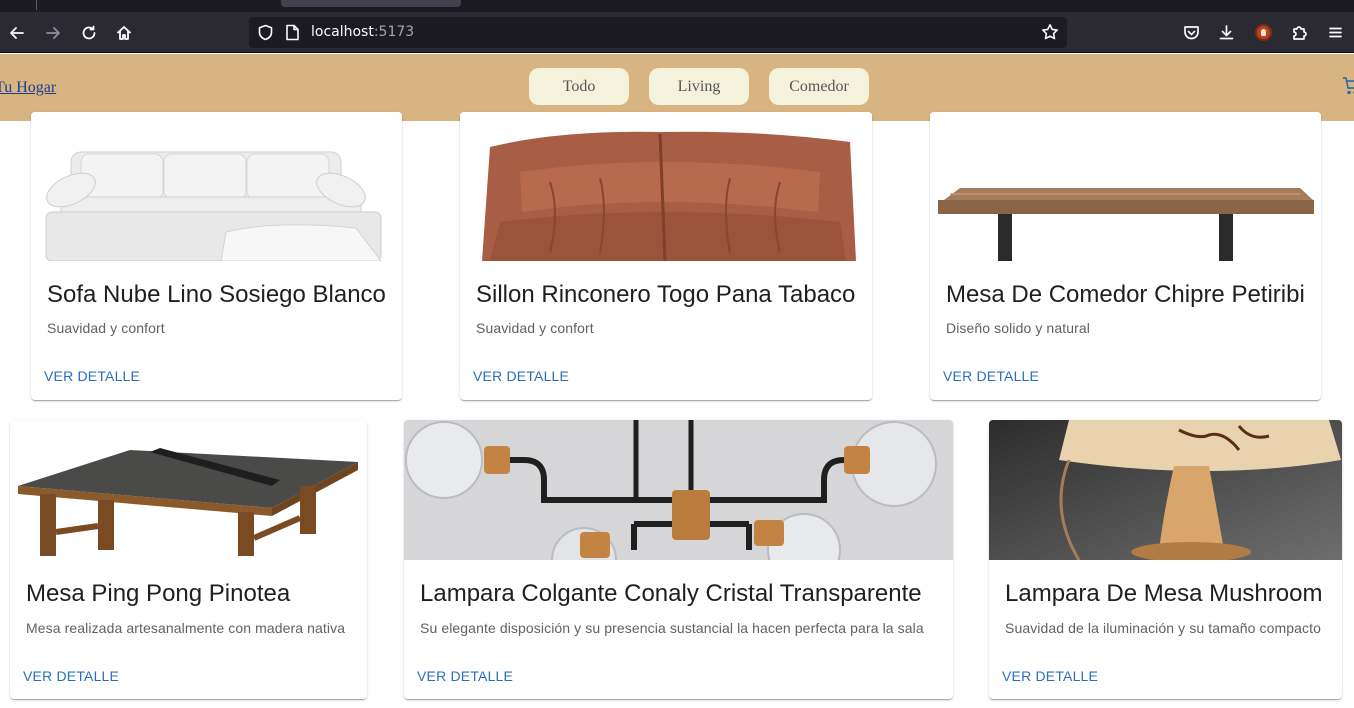 This screenshot has width=1354, height=708. Describe the element at coordinates (699, 86) in the screenshot. I see `filter-living-button: Living` at that location.